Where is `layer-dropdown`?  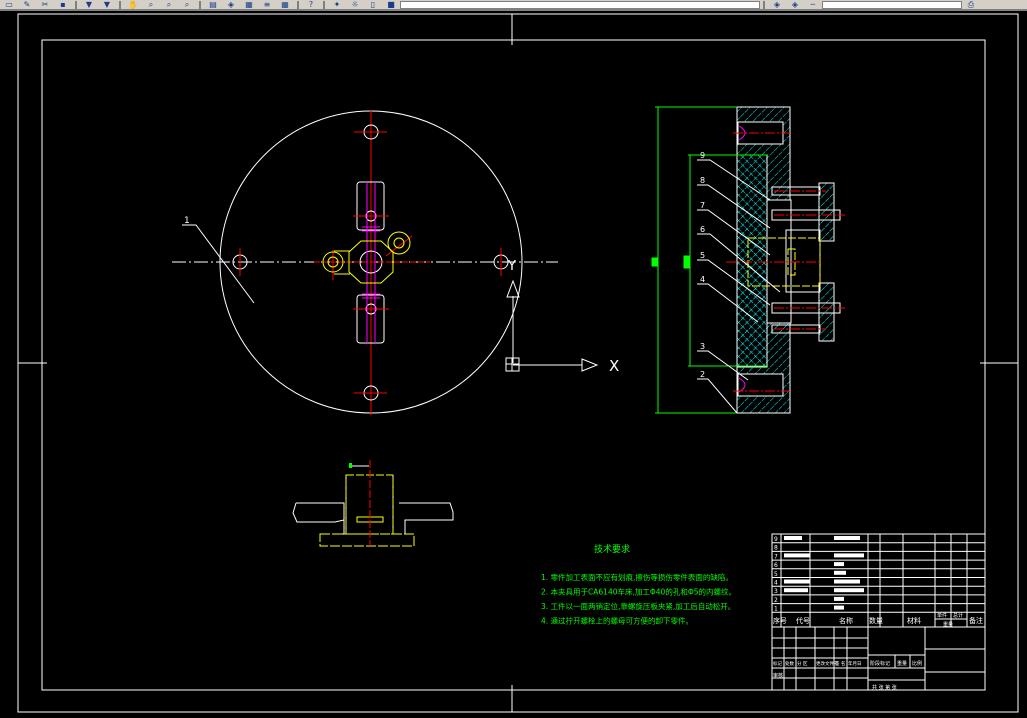
layer-dropdown is located at coordinates (580, 4).